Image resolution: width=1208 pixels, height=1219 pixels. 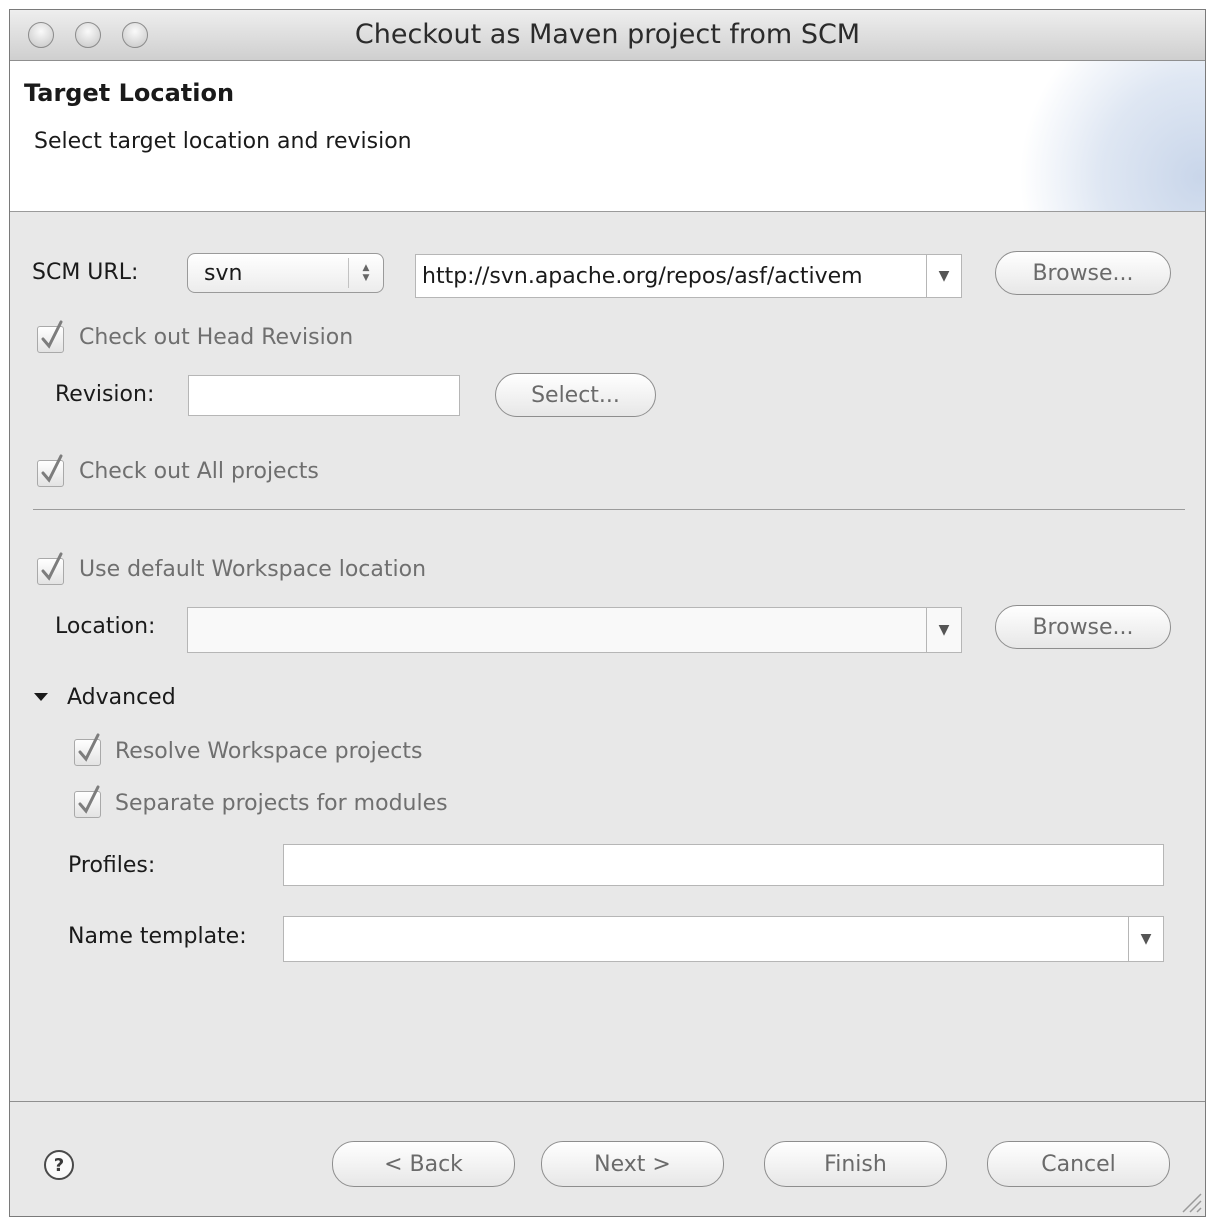 What do you see at coordinates (157, 936) in the screenshot?
I see `name-template-label: Name template:` at bounding box center [157, 936].